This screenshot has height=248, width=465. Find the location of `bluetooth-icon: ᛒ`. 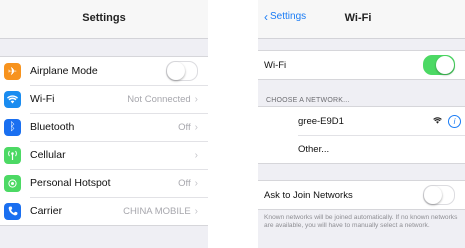

bluetooth-icon: ᛒ is located at coordinates (12, 127).